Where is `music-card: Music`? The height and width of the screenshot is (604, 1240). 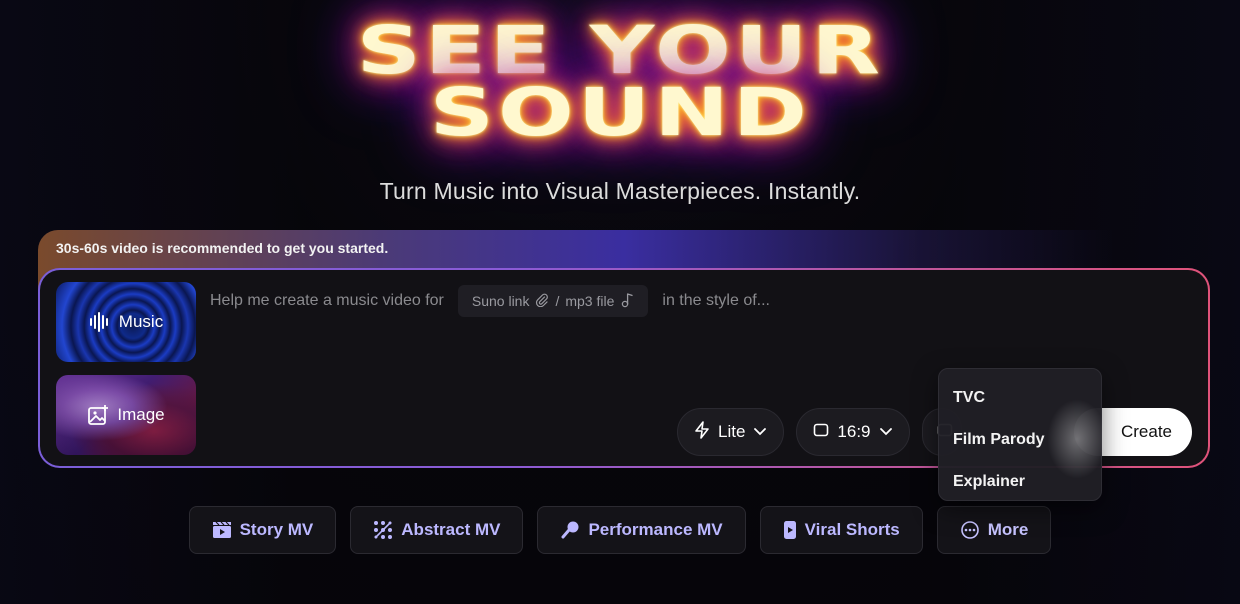
music-card: Music is located at coordinates (126, 322).